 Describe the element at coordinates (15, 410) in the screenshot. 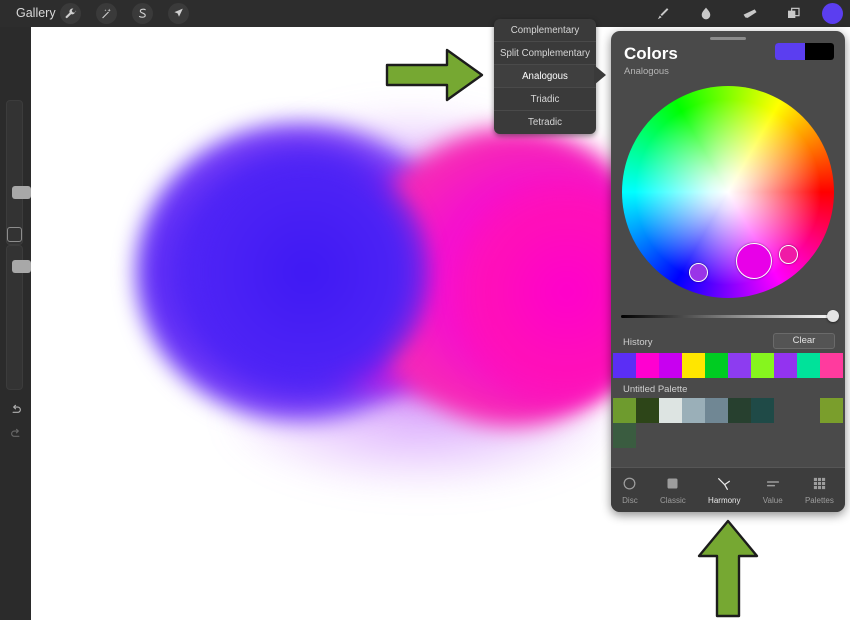

I see `undo-button` at that location.